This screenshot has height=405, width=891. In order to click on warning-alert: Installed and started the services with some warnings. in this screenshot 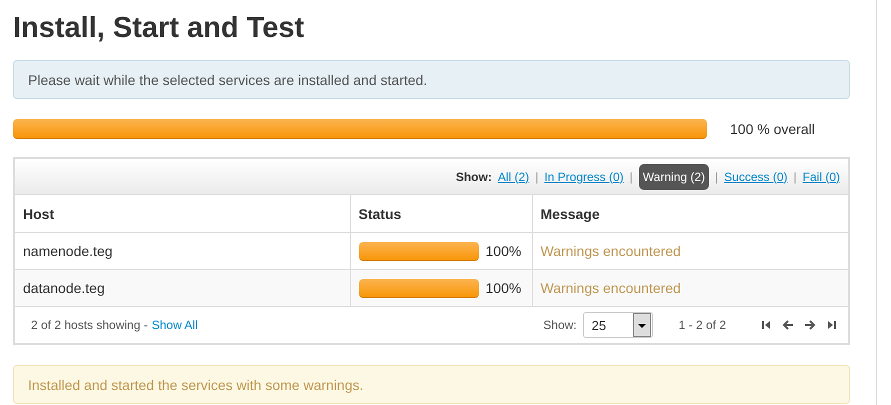, I will do `click(431, 384)`.